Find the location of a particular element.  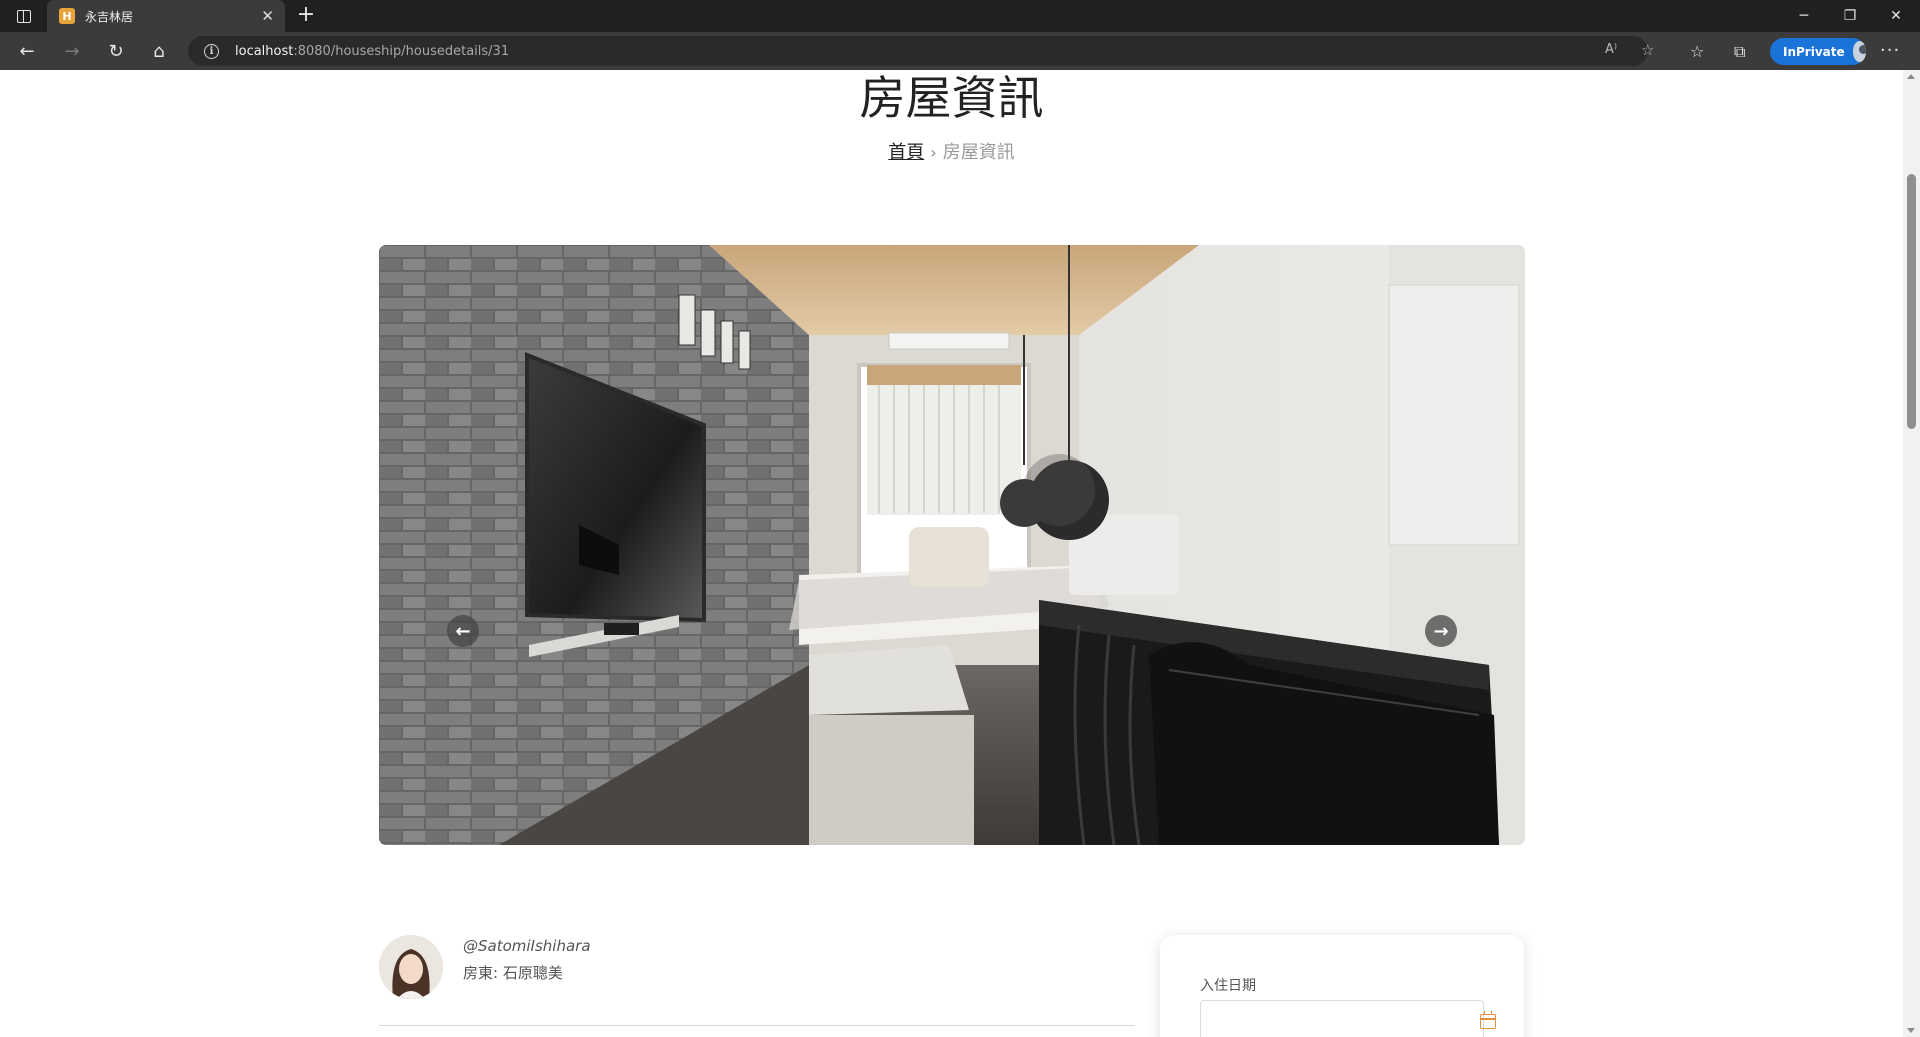

scroll-up-icon is located at coordinates (1911, 76).